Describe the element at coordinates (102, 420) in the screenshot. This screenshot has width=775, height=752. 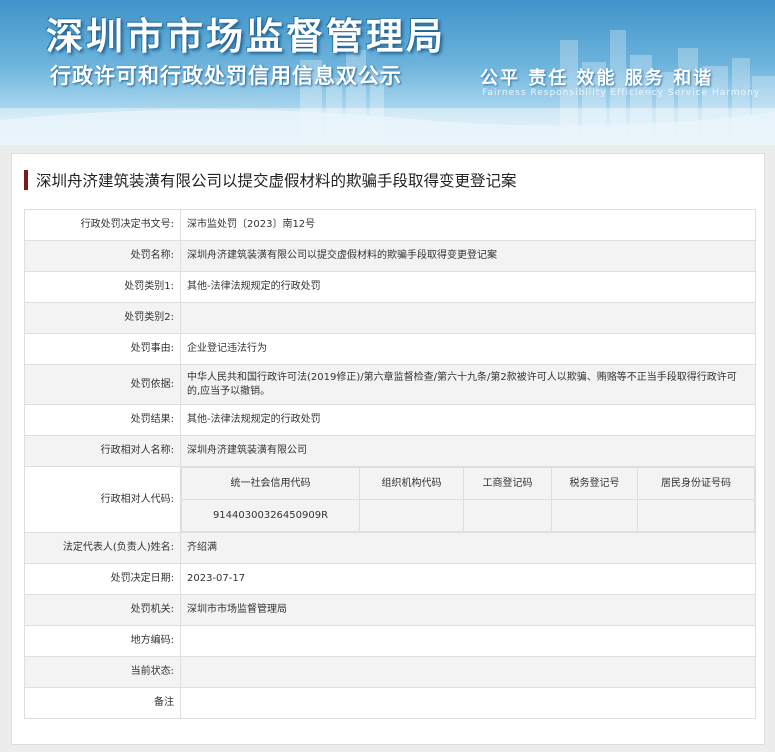
I see `field-label-result: 处罚结果:` at that location.